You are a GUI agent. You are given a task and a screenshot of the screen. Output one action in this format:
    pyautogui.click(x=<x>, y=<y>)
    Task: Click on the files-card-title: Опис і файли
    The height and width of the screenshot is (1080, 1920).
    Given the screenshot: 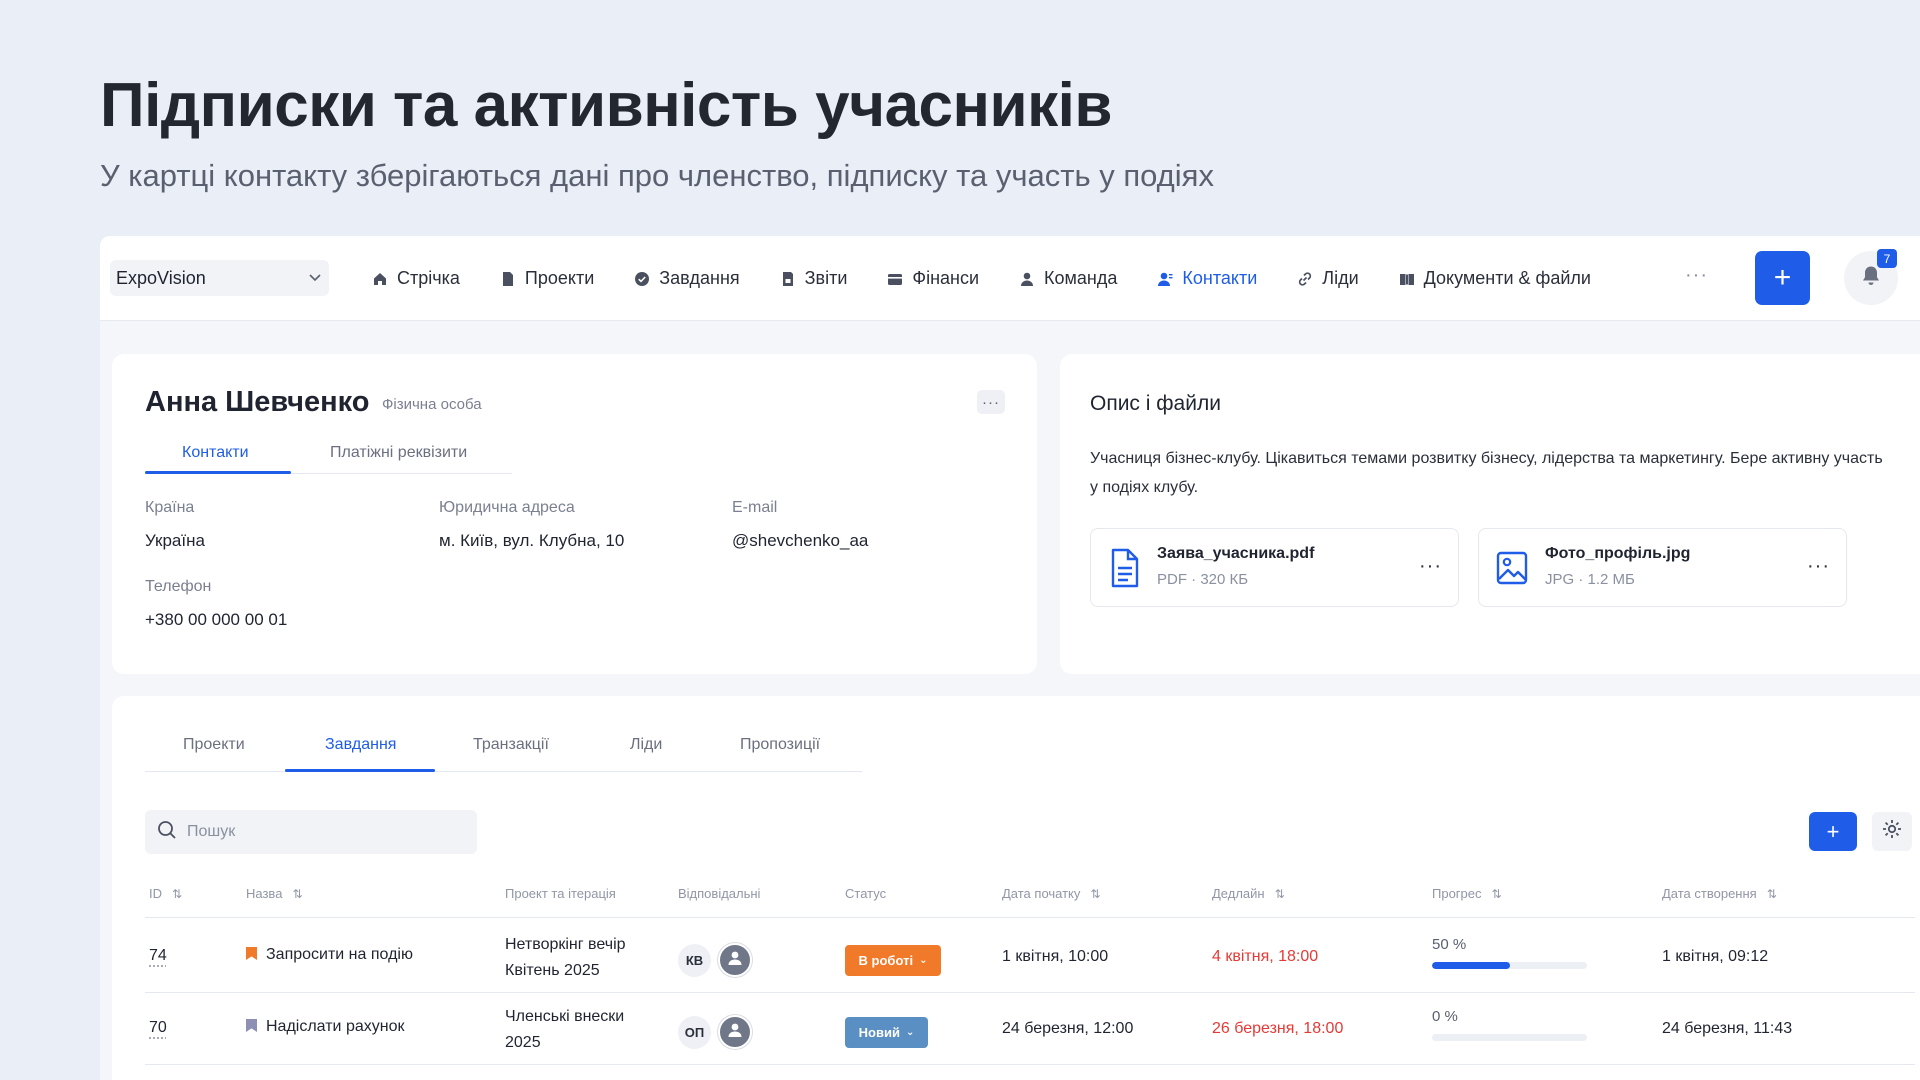 What is the action you would take?
    pyautogui.click(x=1155, y=403)
    